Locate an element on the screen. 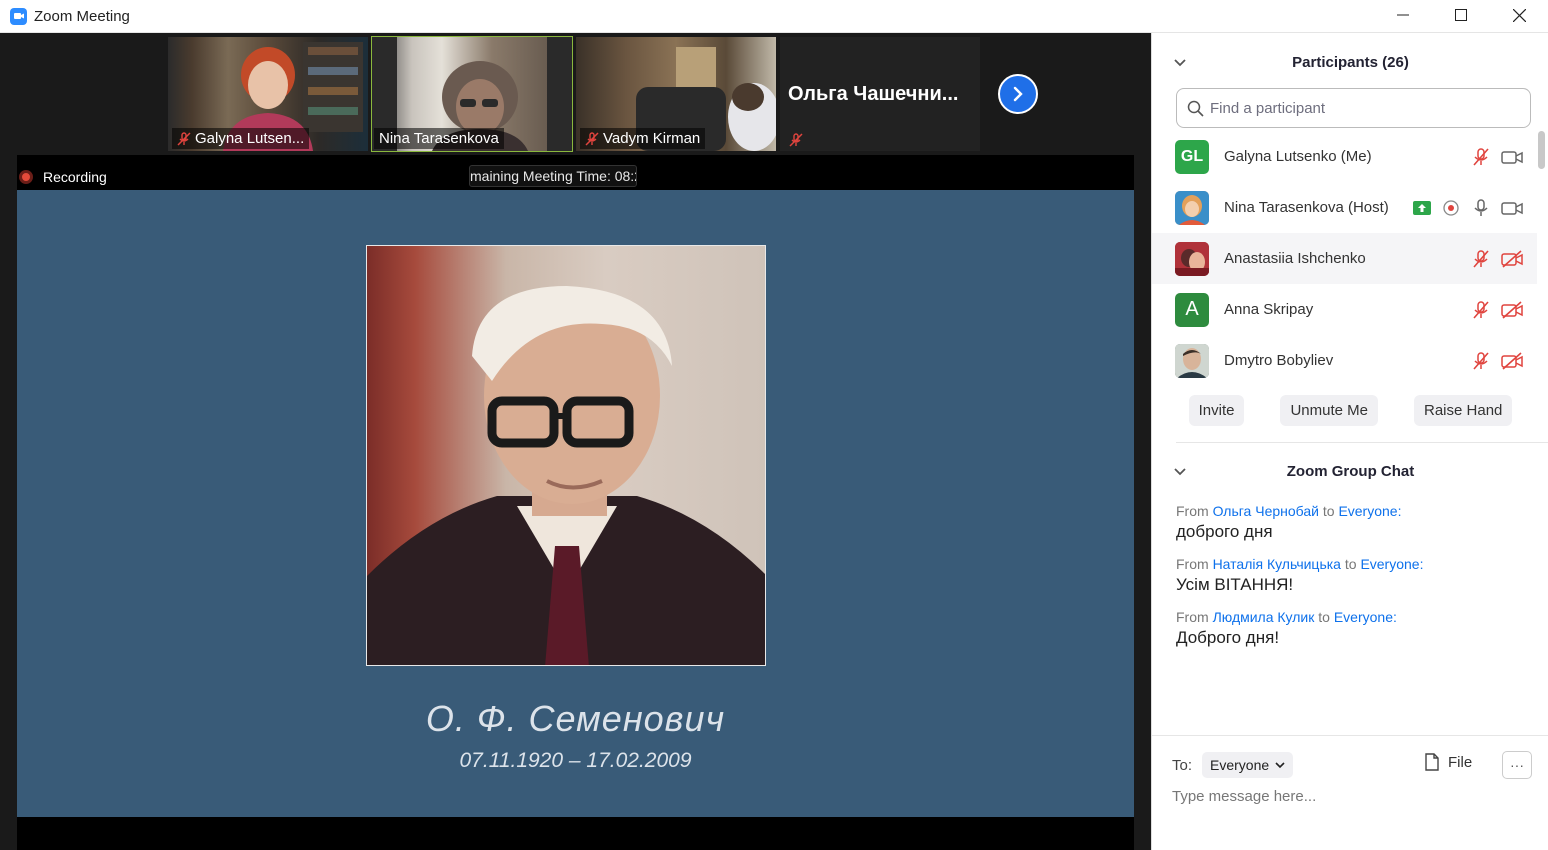 This screenshot has height=850, width=1548. portrait-photo is located at coordinates (566, 455).